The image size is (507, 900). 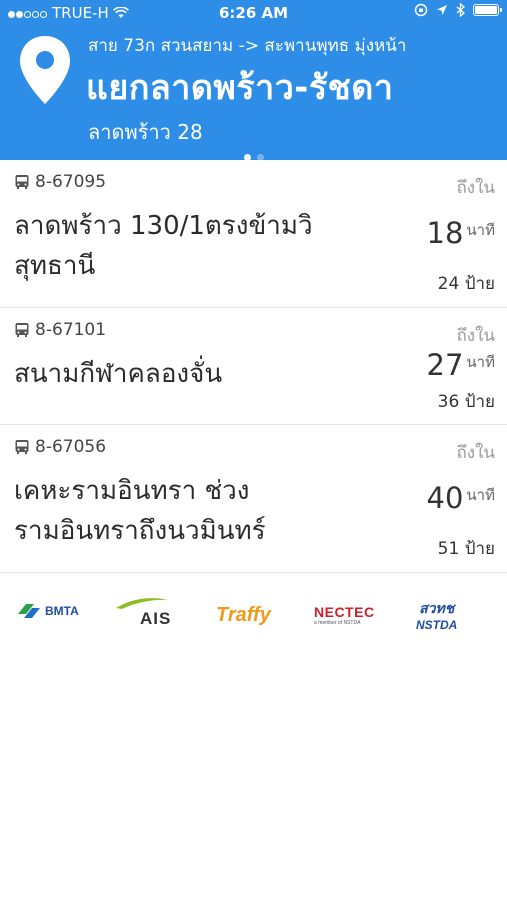 I want to click on bus-id: 8-67101, so click(x=71, y=330).